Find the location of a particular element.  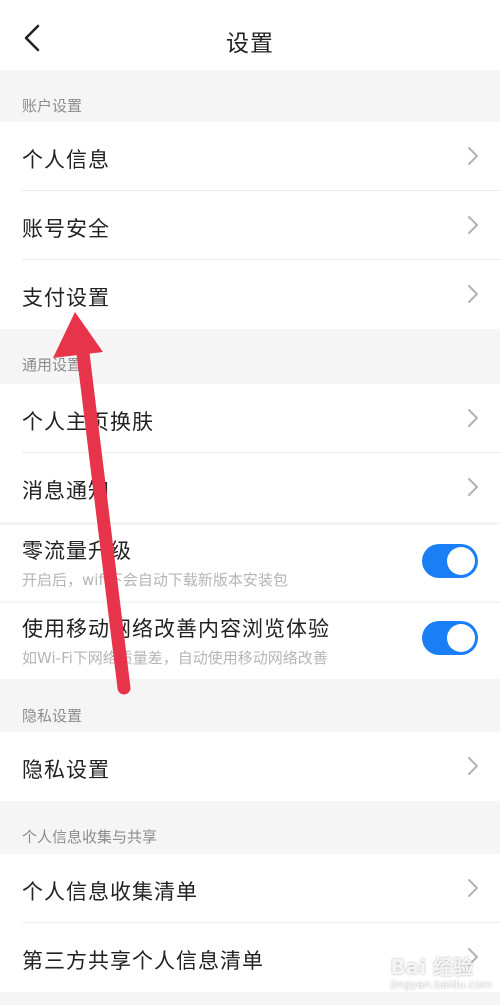

settings-item-label: 隐私设置 is located at coordinates (66, 770).